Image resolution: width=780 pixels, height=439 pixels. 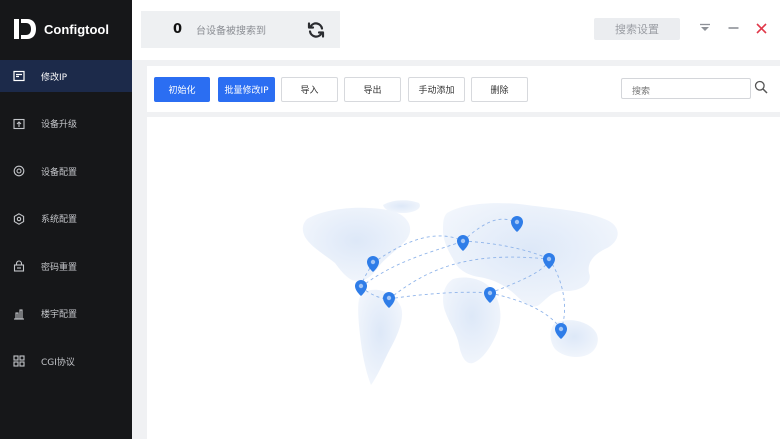 What do you see at coordinates (18, 171) in the screenshot?
I see `target-icon` at bounding box center [18, 171].